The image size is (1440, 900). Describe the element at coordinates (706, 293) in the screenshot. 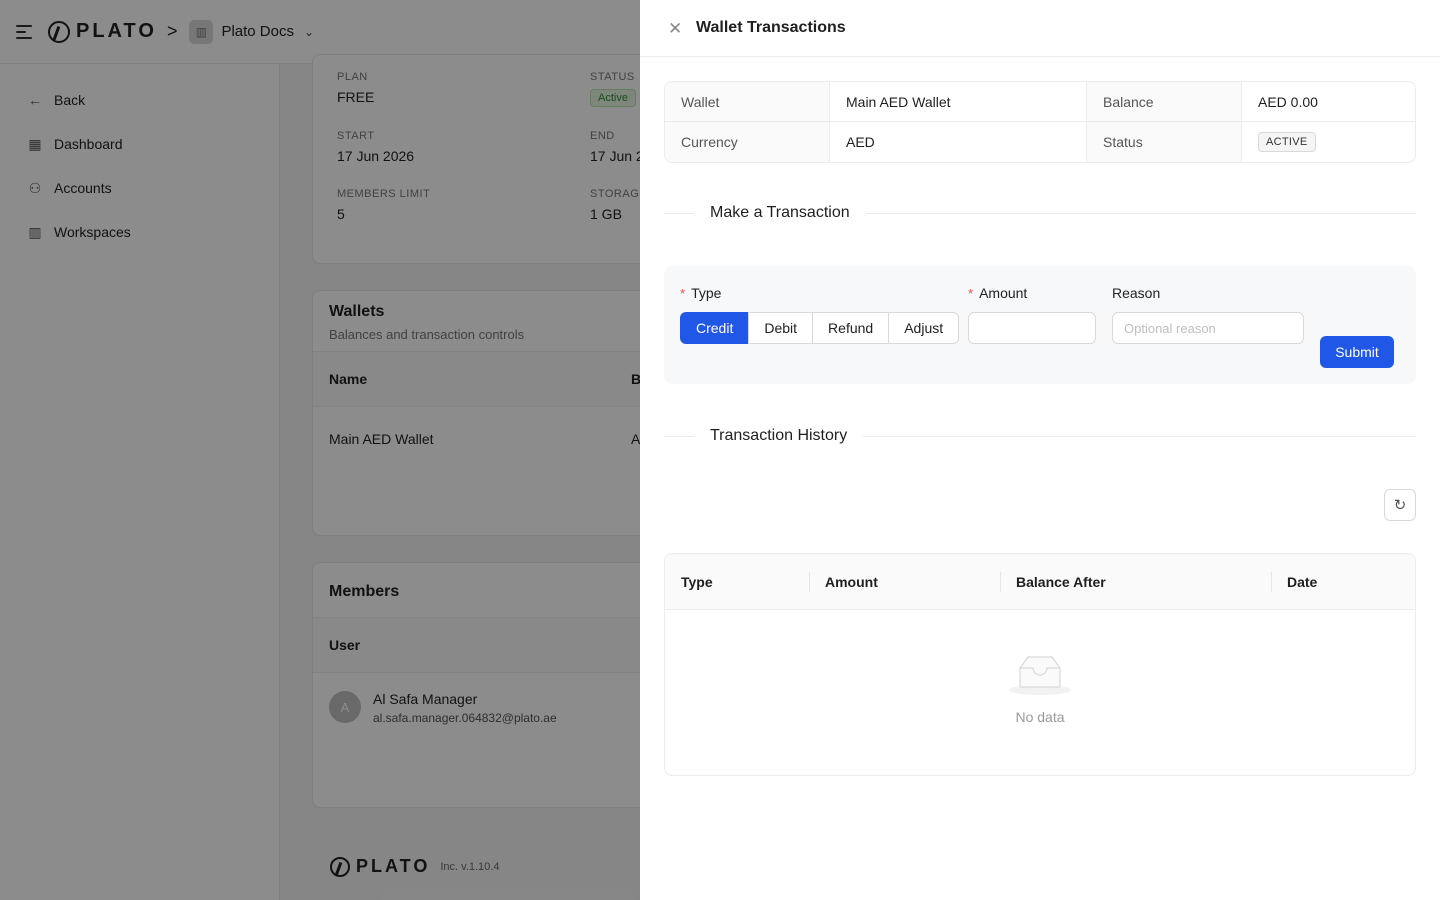

I see `type-label-text: Type` at that location.